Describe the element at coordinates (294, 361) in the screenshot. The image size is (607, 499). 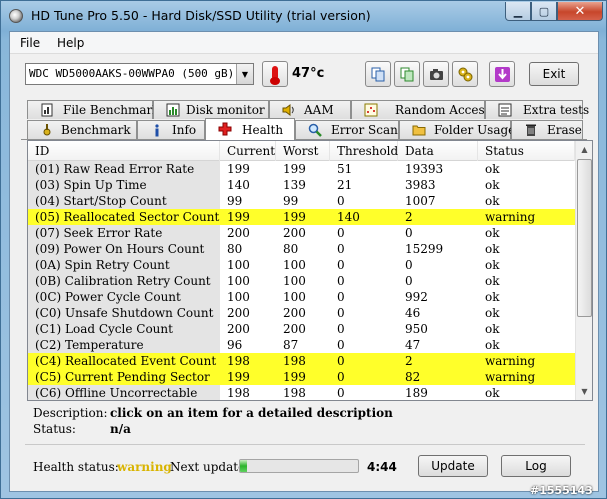
I see `cell-worst: 198` at that location.